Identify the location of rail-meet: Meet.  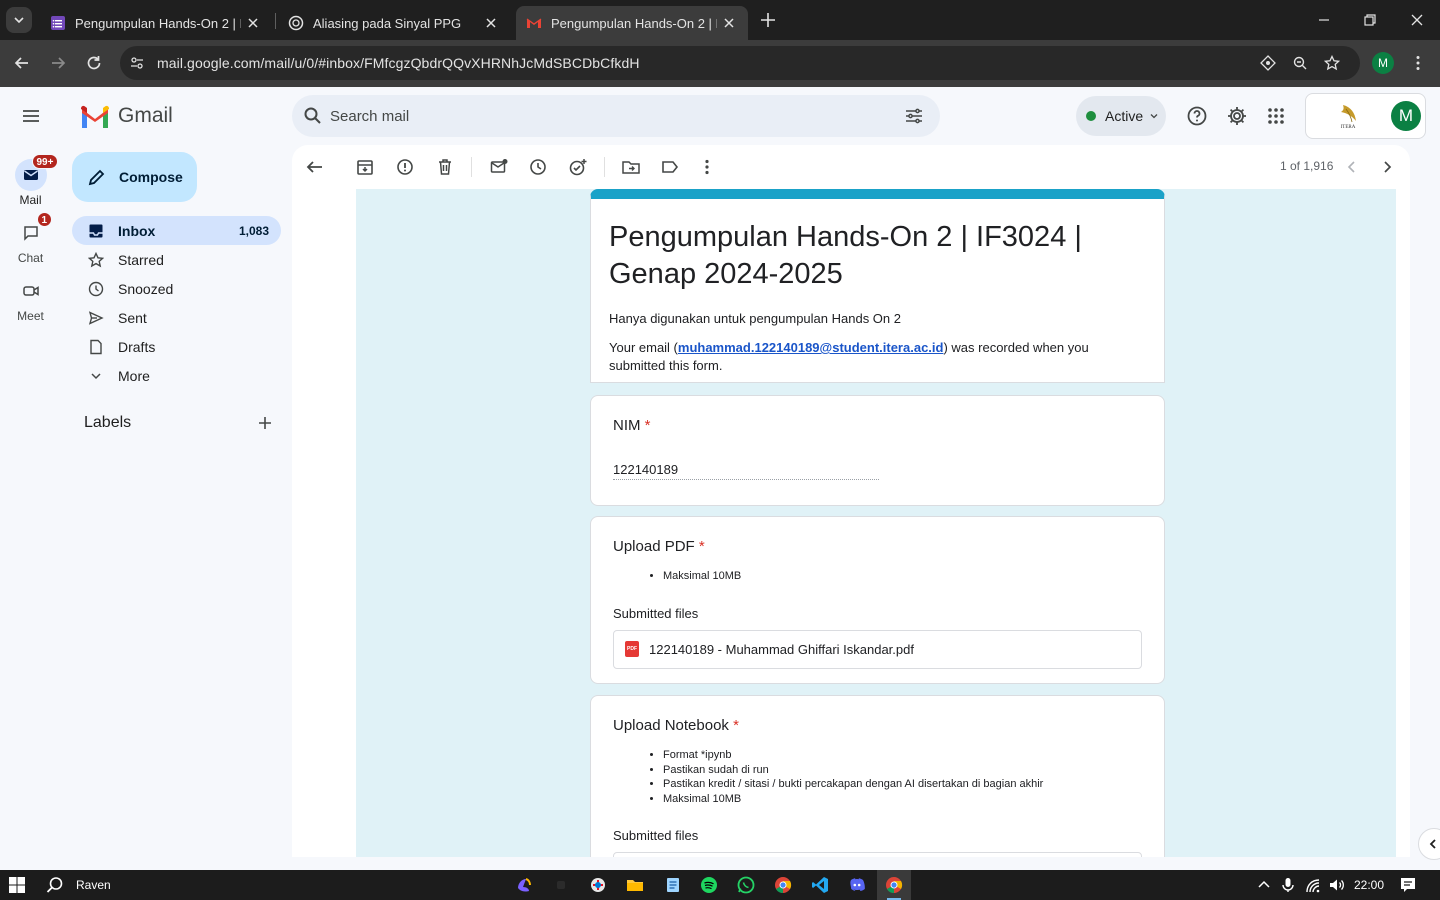
(30, 299).